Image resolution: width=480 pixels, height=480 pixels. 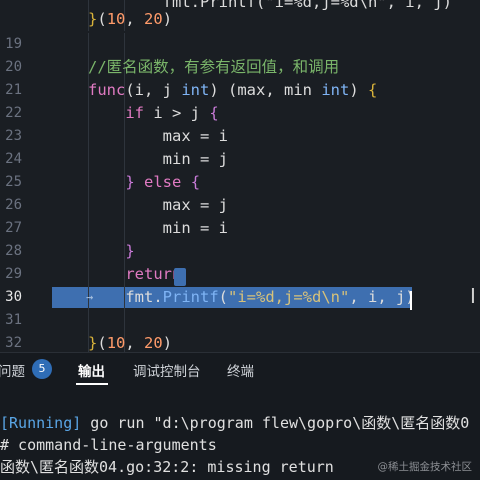 I want to click on code-text: }(10, 20), so click(x=130, y=19).